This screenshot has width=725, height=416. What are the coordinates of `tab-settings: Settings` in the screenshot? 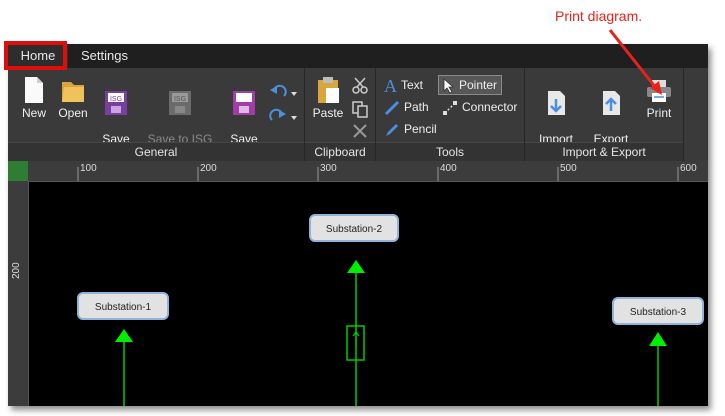 It's located at (104, 56).